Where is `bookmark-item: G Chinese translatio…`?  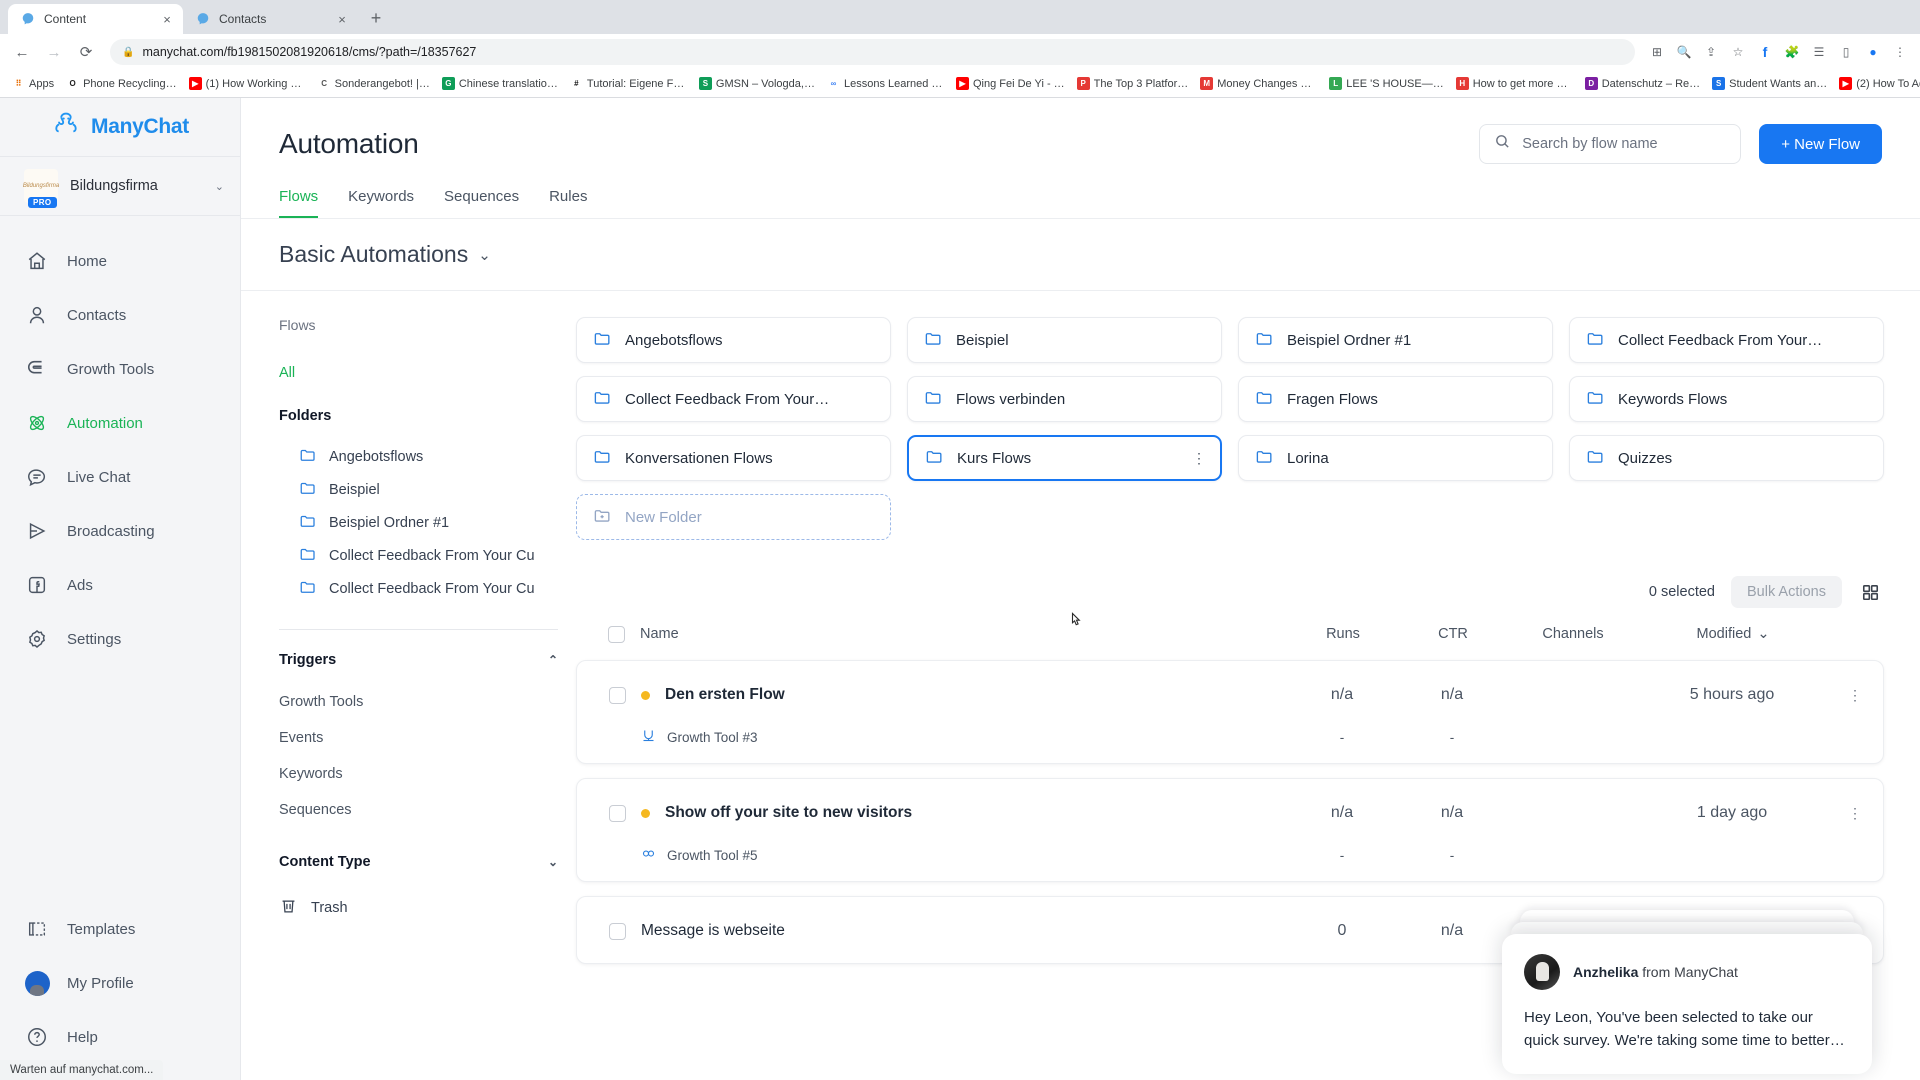
bookmark-item: G Chinese translatio… is located at coordinates (500, 83).